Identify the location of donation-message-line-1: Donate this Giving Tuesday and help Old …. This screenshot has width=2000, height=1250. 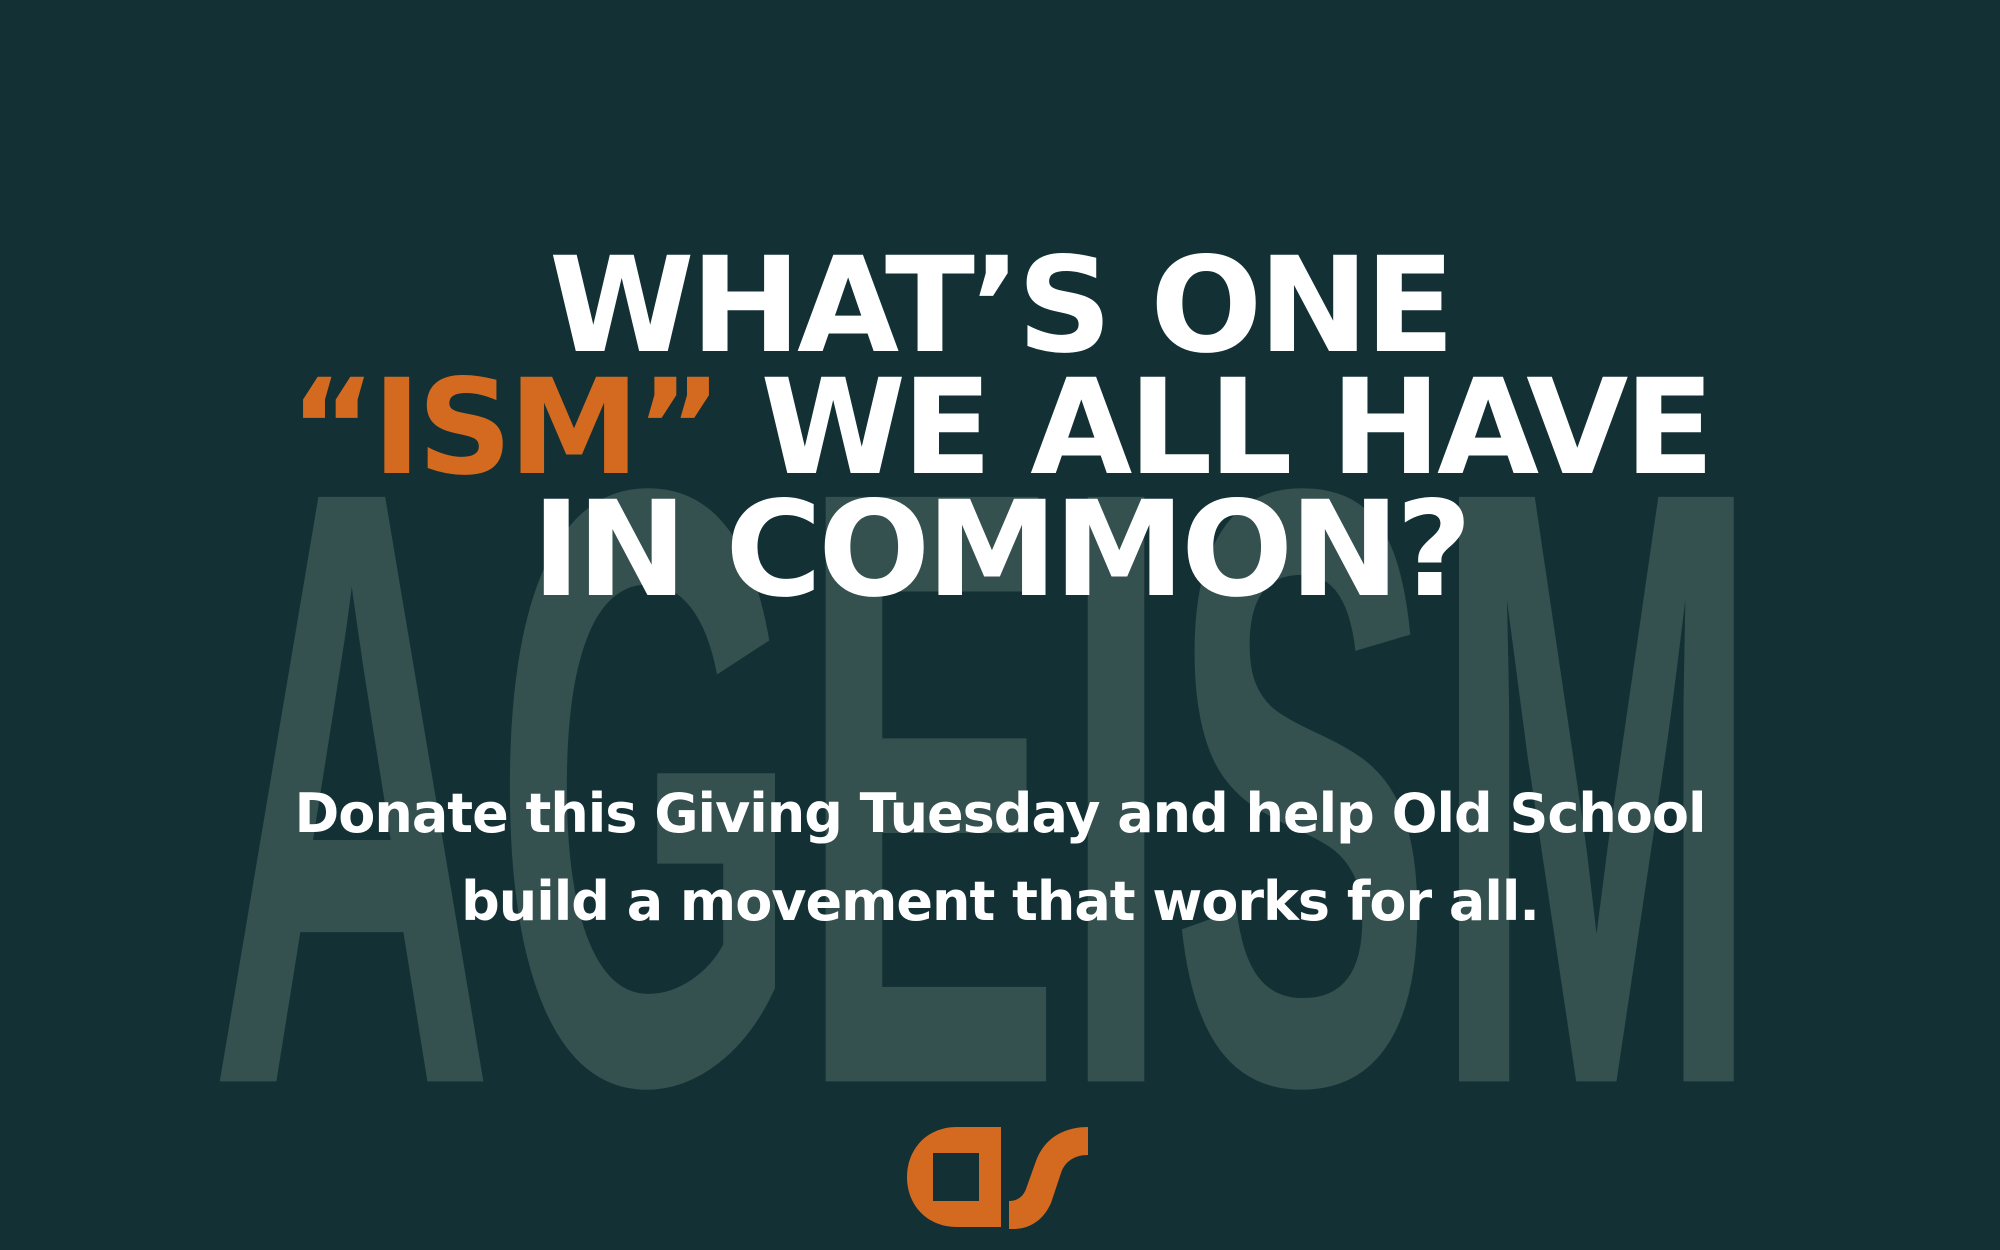
(1000, 813).